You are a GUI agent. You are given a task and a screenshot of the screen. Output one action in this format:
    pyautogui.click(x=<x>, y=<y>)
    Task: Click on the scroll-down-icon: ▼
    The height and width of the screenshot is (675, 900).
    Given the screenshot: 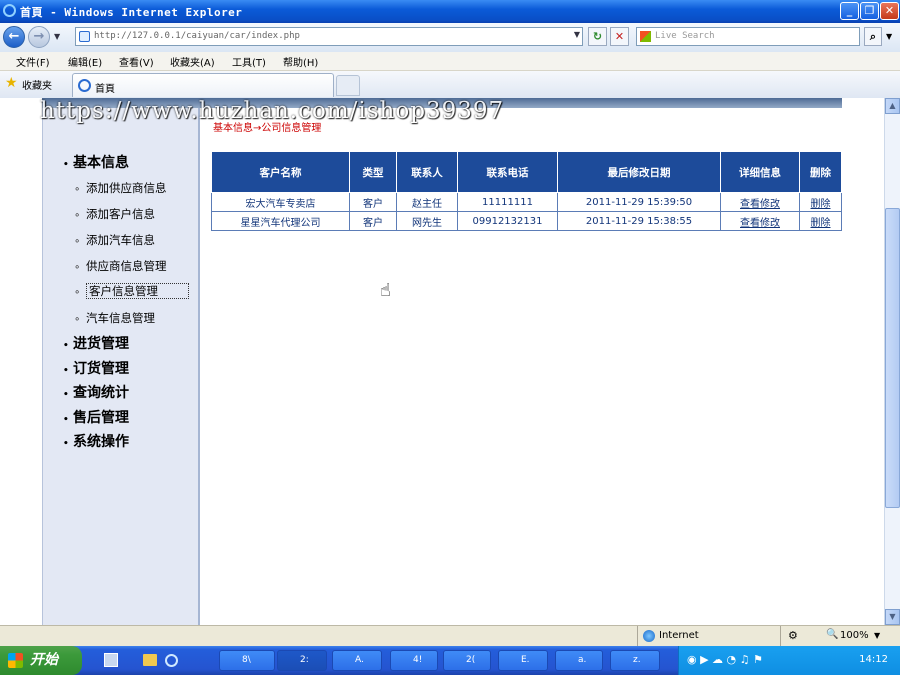 What is the action you would take?
    pyautogui.click(x=892, y=617)
    